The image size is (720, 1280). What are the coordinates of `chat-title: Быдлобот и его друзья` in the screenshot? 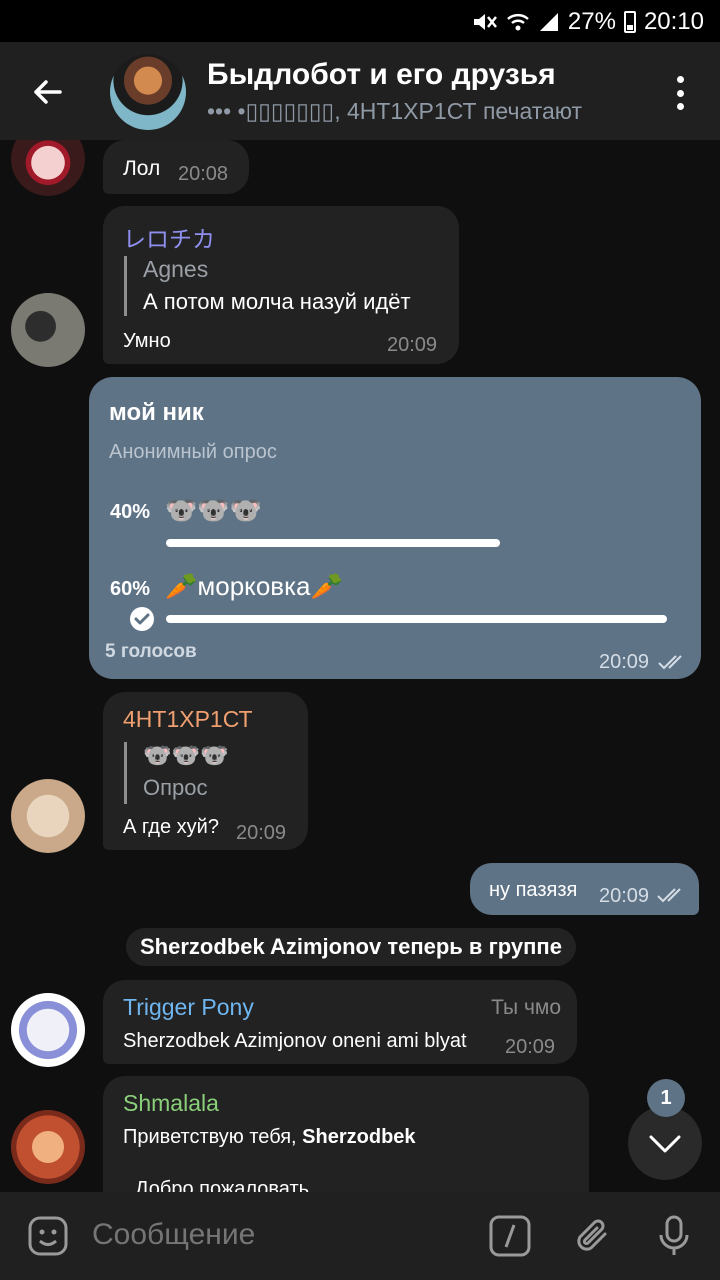 It's located at (381, 75).